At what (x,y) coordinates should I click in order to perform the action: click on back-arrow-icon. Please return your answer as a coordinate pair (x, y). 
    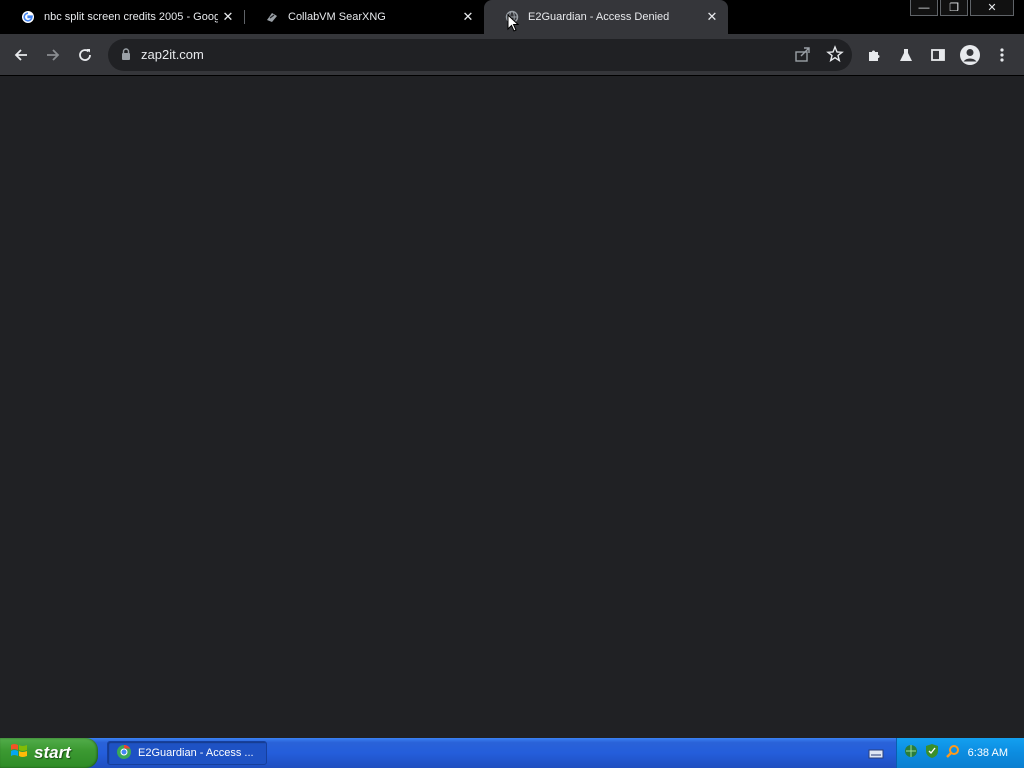
    Looking at the image, I should click on (20, 55).